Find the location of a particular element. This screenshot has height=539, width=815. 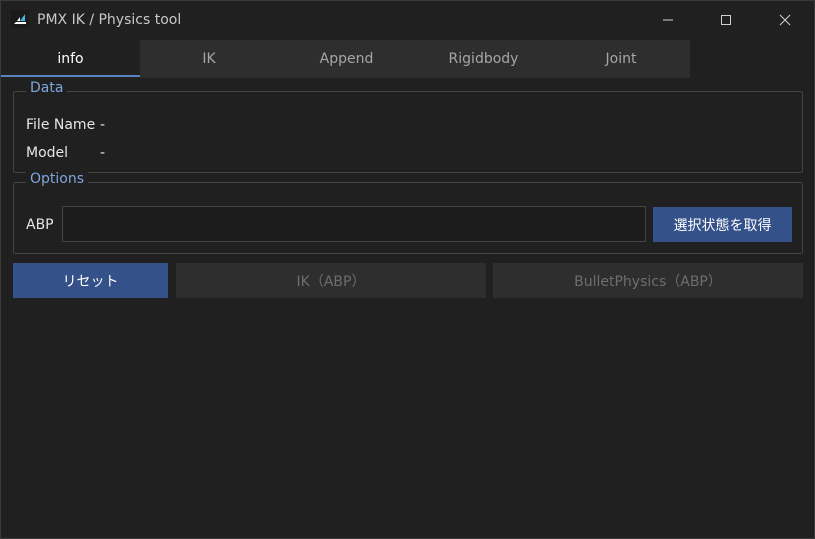

title-bar: PMX IK / Physics tool is located at coordinates (407, 20).